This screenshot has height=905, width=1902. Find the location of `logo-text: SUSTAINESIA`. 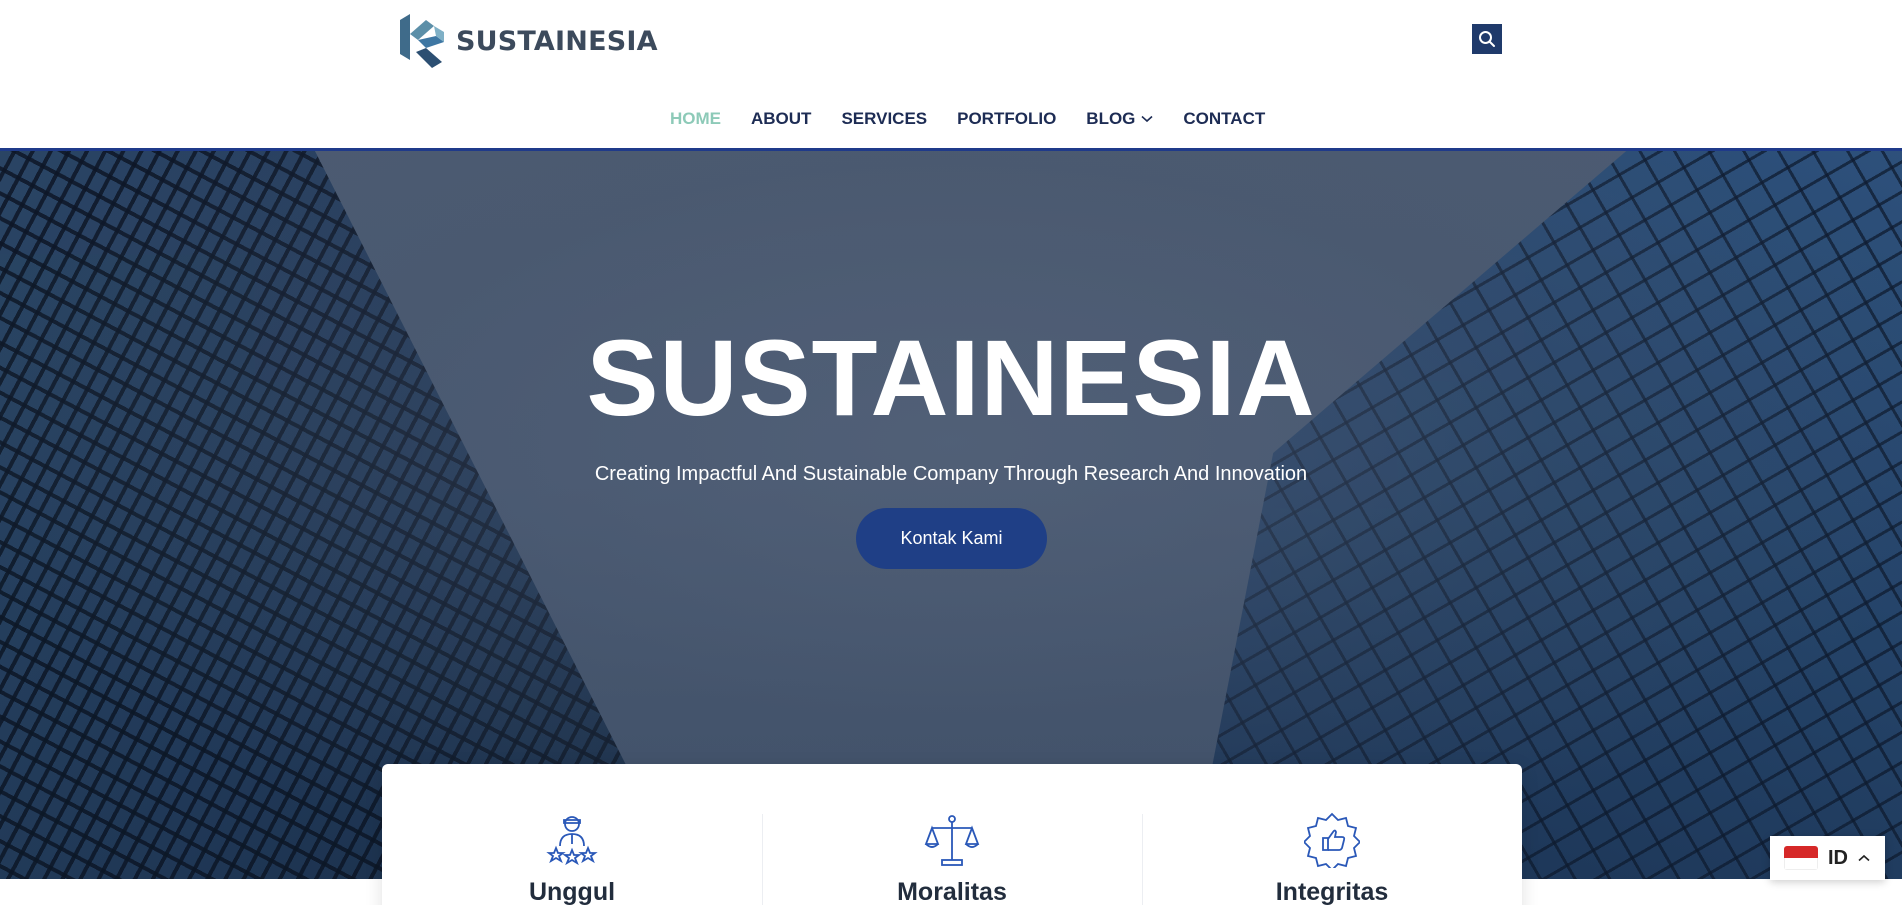

logo-text: SUSTAINESIA is located at coordinates (557, 41).